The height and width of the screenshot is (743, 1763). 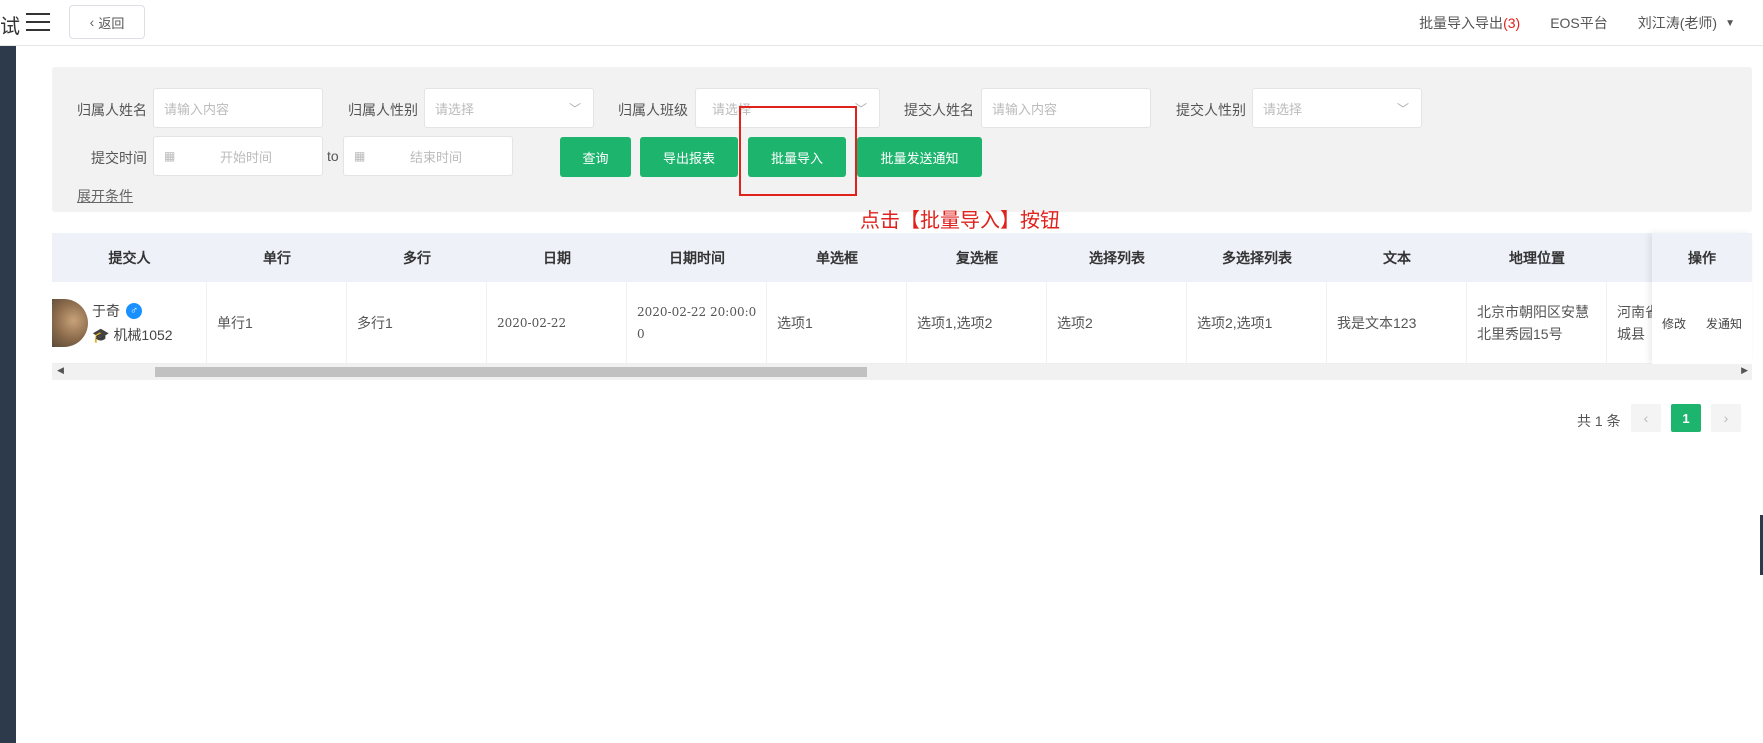 What do you see at coordinates (111, 23) in the screenshot?
I see `back-button-label: 返回` at bounding box center [111, 23].